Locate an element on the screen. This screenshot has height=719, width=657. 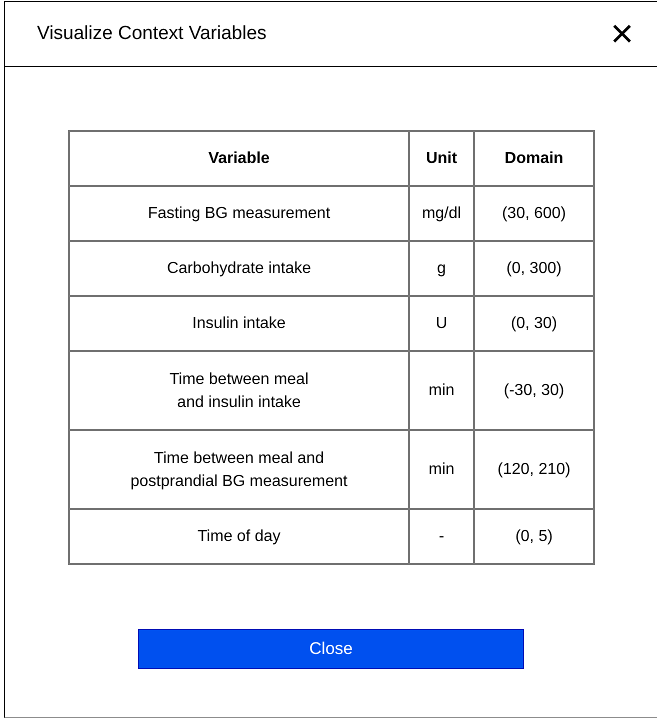
table-cell: Time between meal and postprandial BG measurement is located at coordinates (239, 469).